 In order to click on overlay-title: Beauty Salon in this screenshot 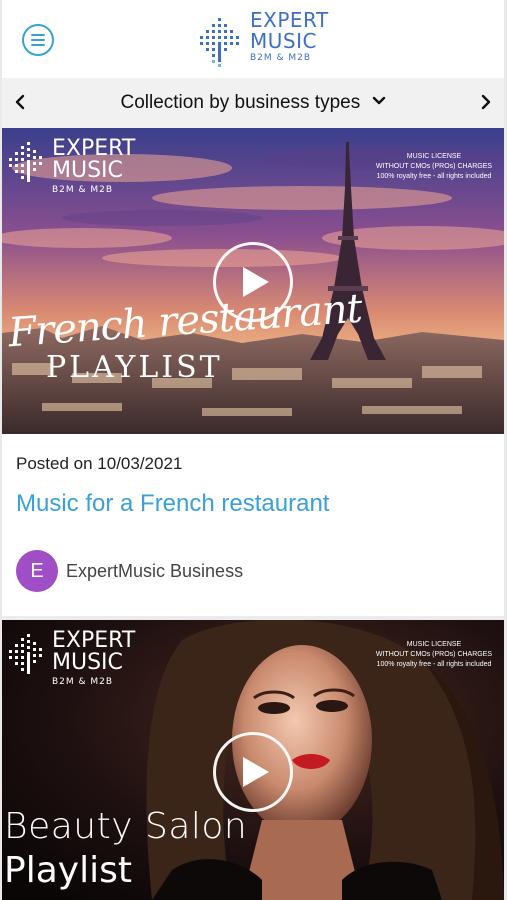, I will do `click(126, 826)`.